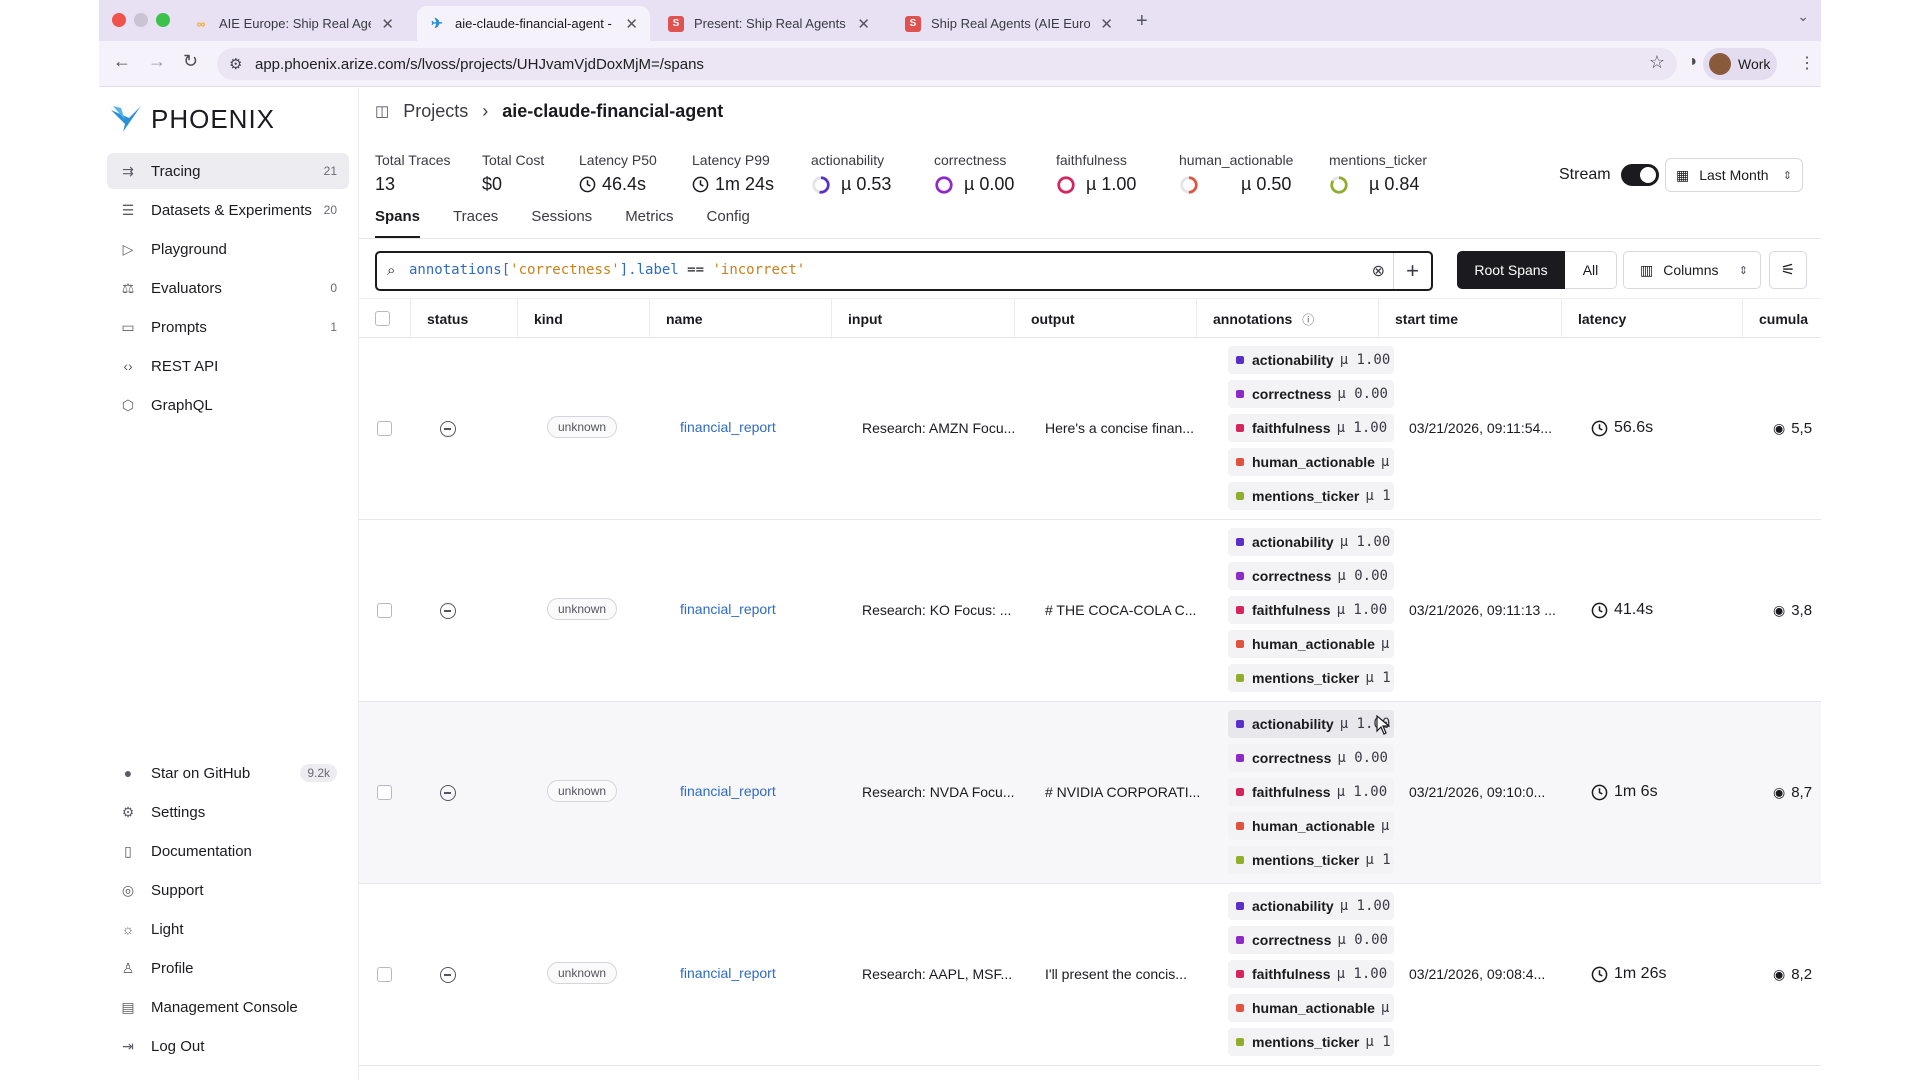 The width and height of the screenshot is (1920, 1080). What do you see at coordinates (382, 318) in the screenshot?
I see `select-all-checkbox` at bounding box center [382, 318].